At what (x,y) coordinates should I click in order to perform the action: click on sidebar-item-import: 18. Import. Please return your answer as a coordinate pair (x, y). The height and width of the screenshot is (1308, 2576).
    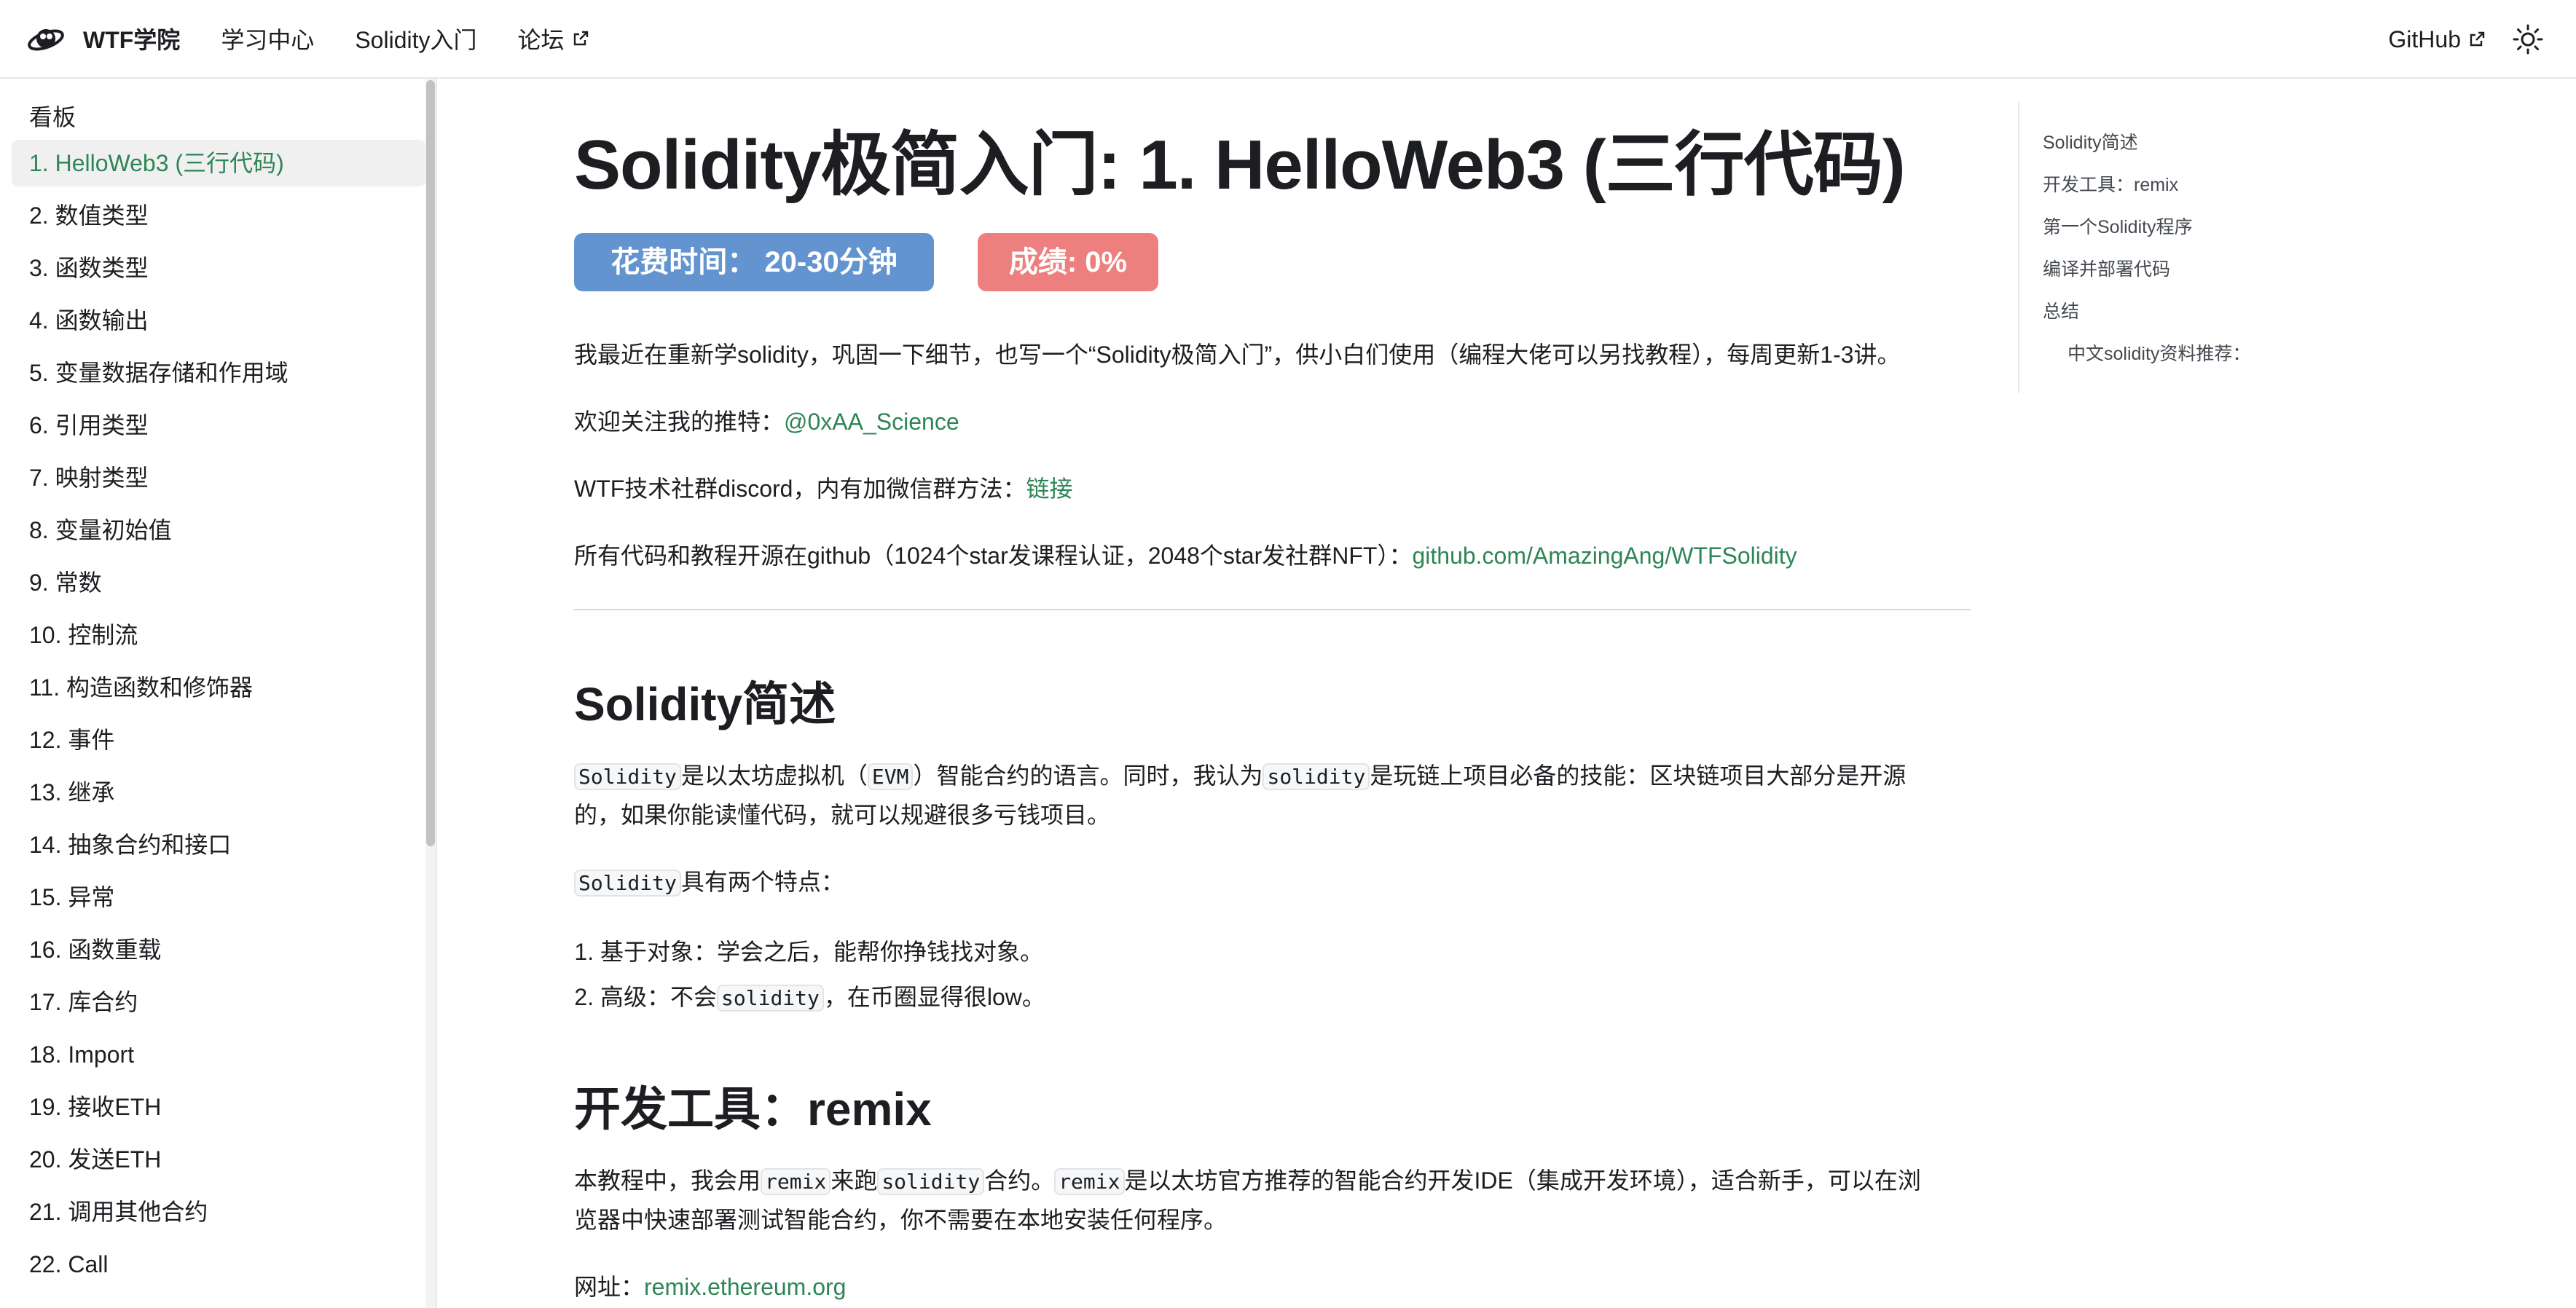
    Looking at the image, I should click on (218, 1054).